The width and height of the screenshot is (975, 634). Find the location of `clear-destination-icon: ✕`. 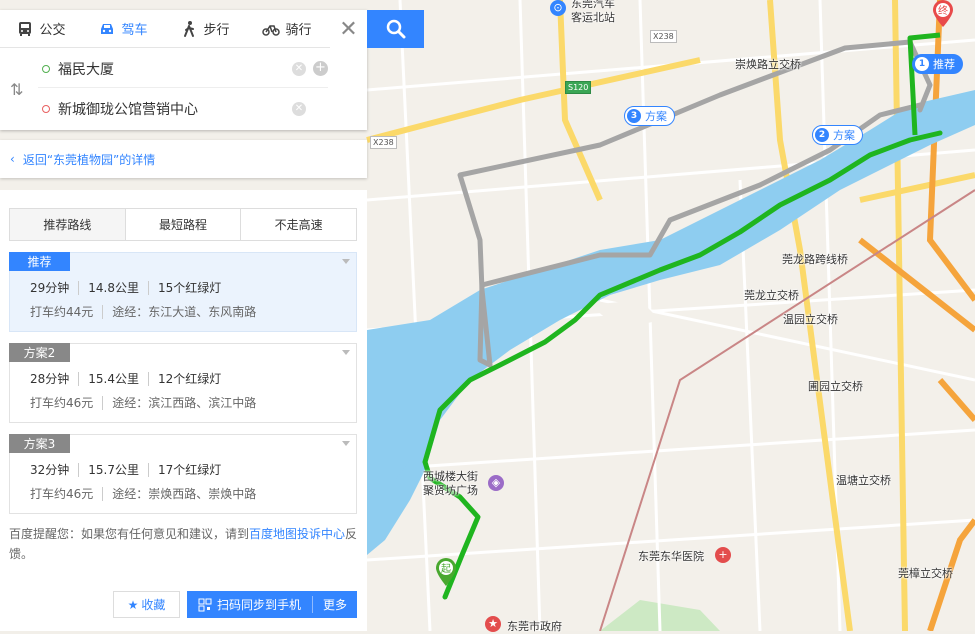

clear-destination-icon: ✕ is located at coordinates (299, 109).